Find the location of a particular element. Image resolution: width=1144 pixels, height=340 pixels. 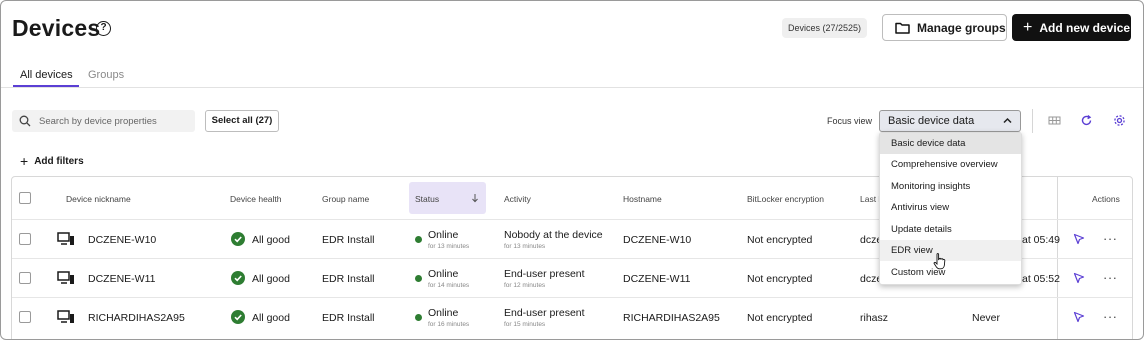

column-header-status: Status is located at coordinates (427, 199).